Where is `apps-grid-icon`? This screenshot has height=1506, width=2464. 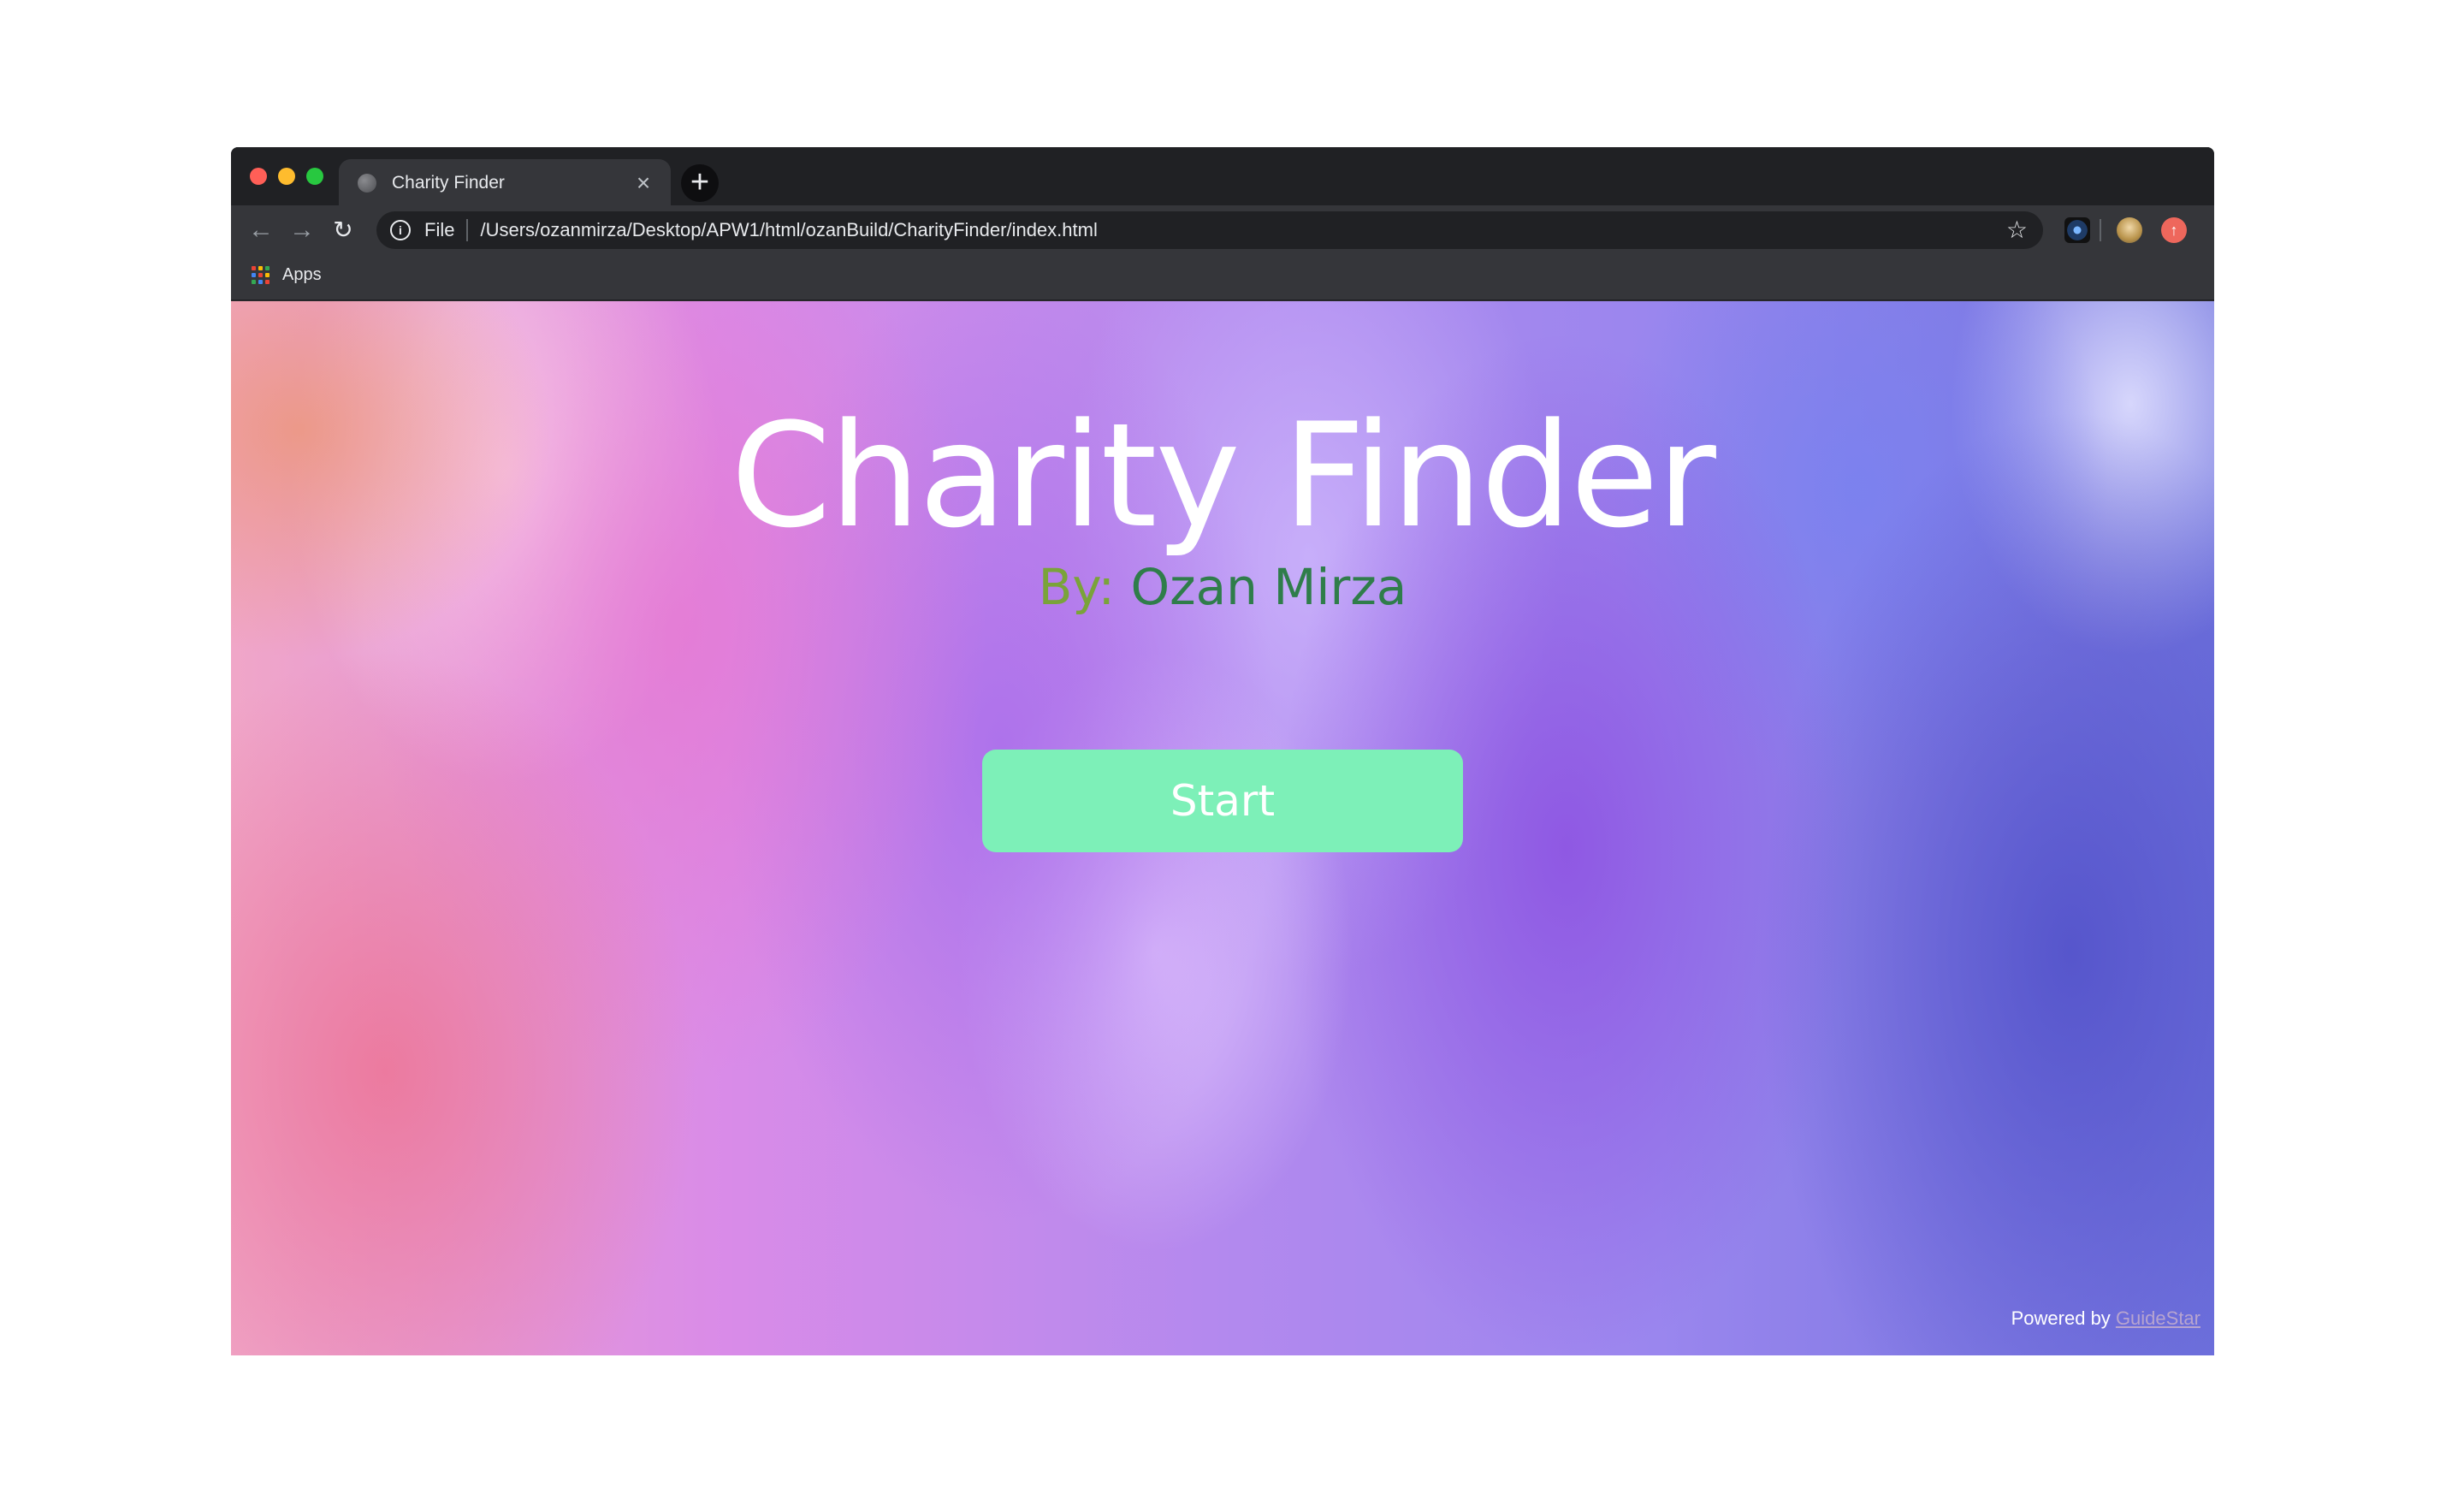
apps-grid-icon is located at coordinates (261, 275).